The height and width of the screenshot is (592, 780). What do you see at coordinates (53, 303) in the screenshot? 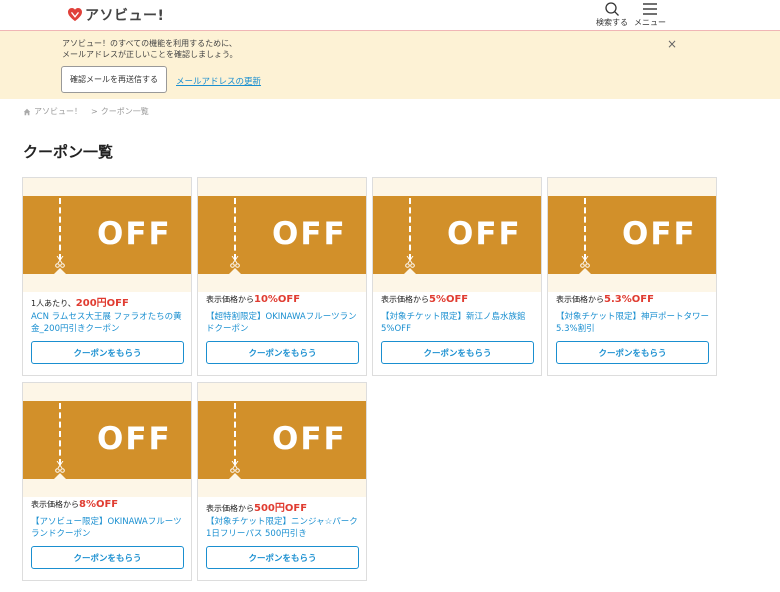
I see `discount-prefix: 1人あたり、` at bounding box center [53, 303].